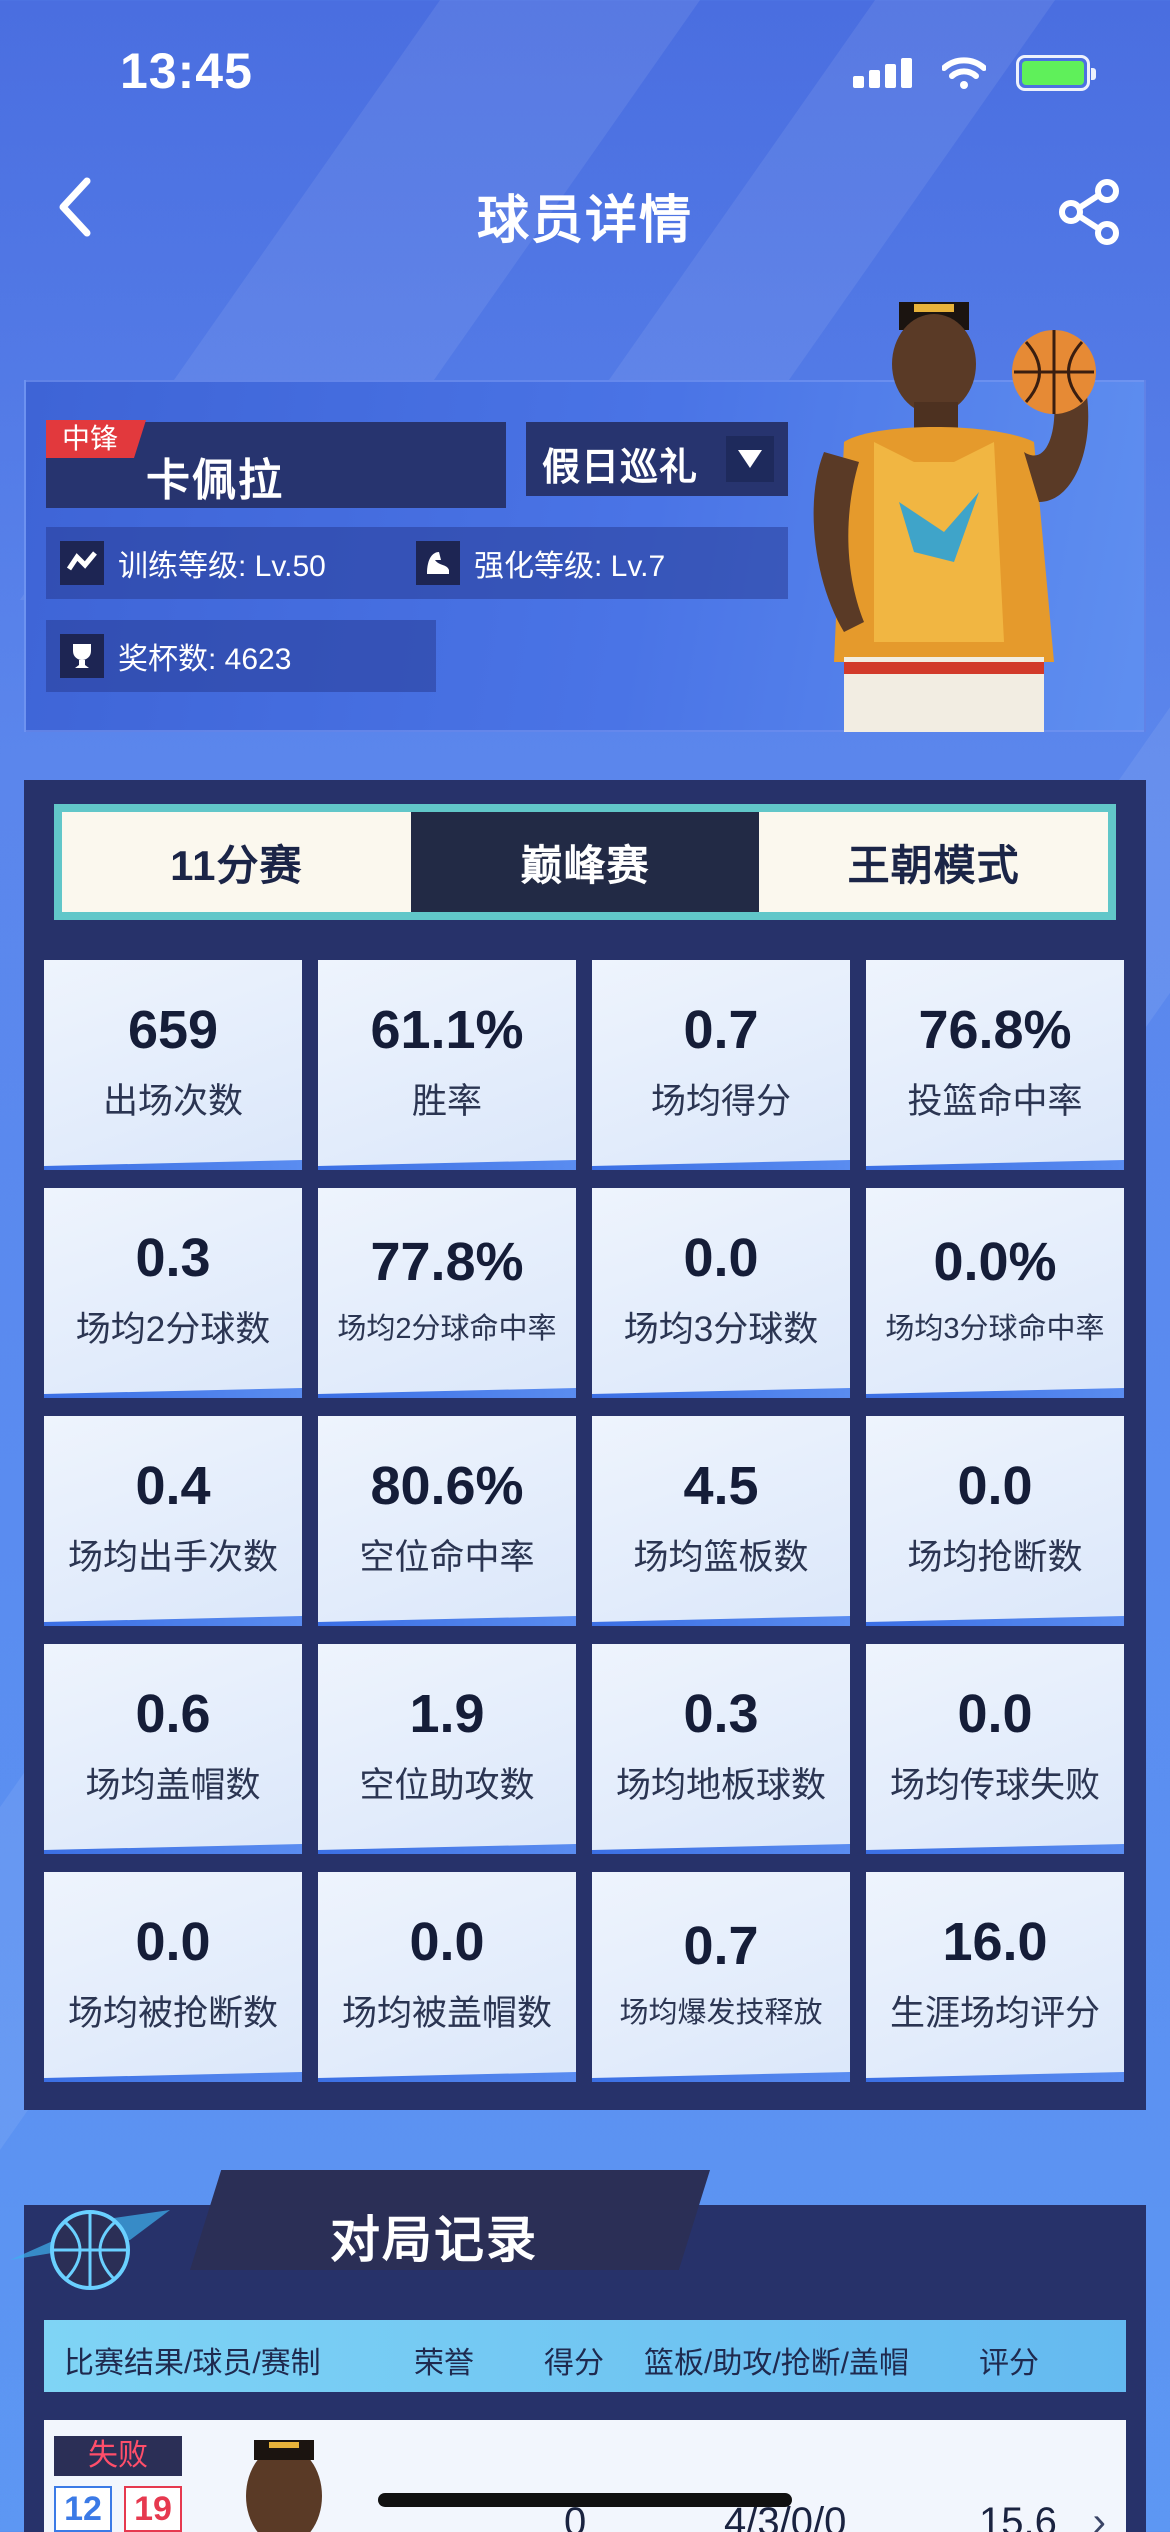  What do you see at coordinates (447, 1521) in the screenshot?
I see `stat-cell: 80.6% 空位命中率` at bounding box center [447, 1521].